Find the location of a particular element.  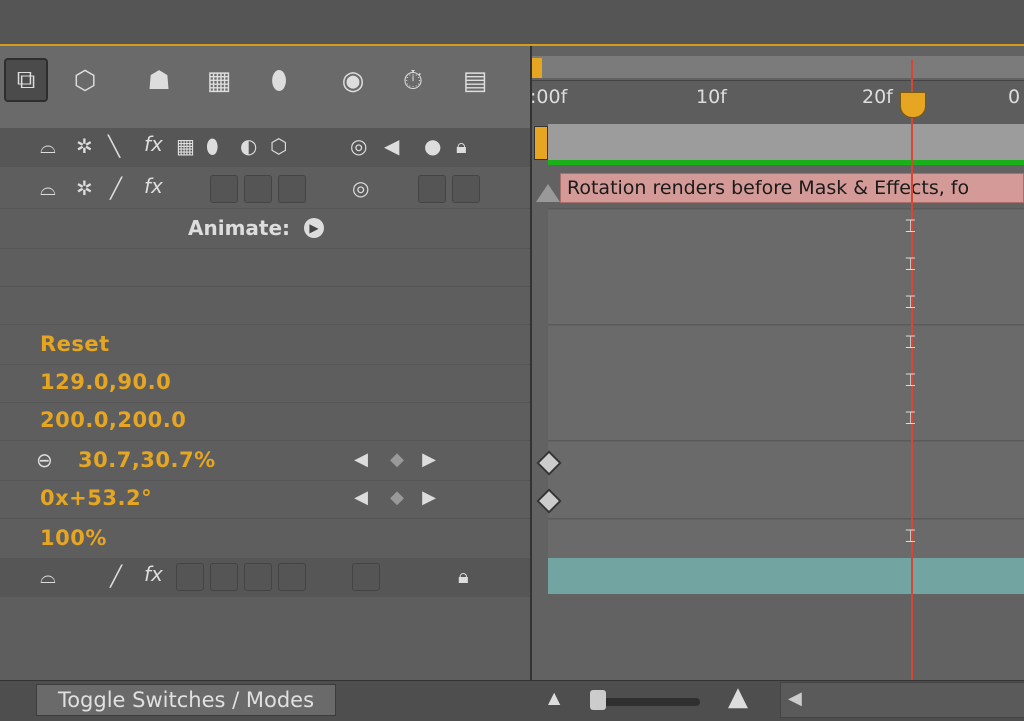

solo-icon: ● is located at coordinates (432, 146).